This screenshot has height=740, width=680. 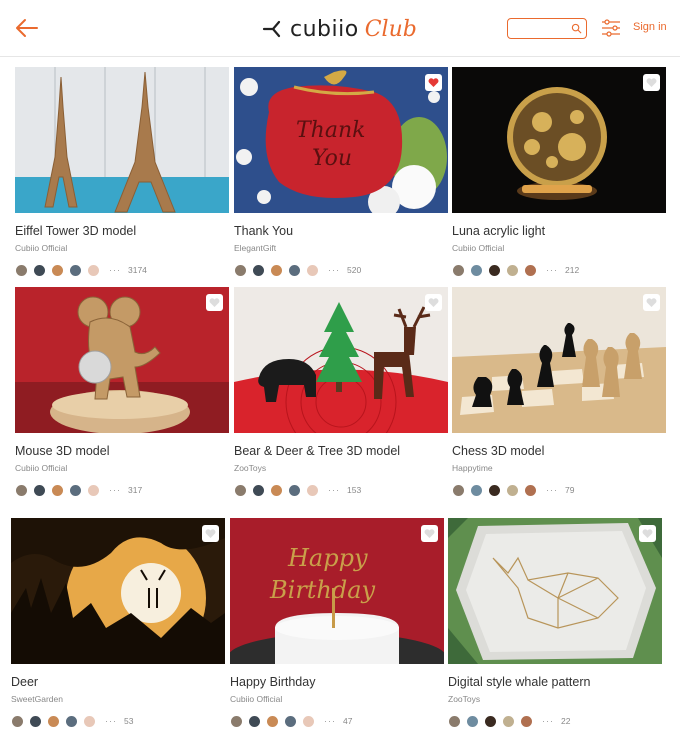 What do you see at coordinates (341, 360) in the screenshot?
I see `bear-deer-tree-thumbnail` at bounding box center [341, 360].